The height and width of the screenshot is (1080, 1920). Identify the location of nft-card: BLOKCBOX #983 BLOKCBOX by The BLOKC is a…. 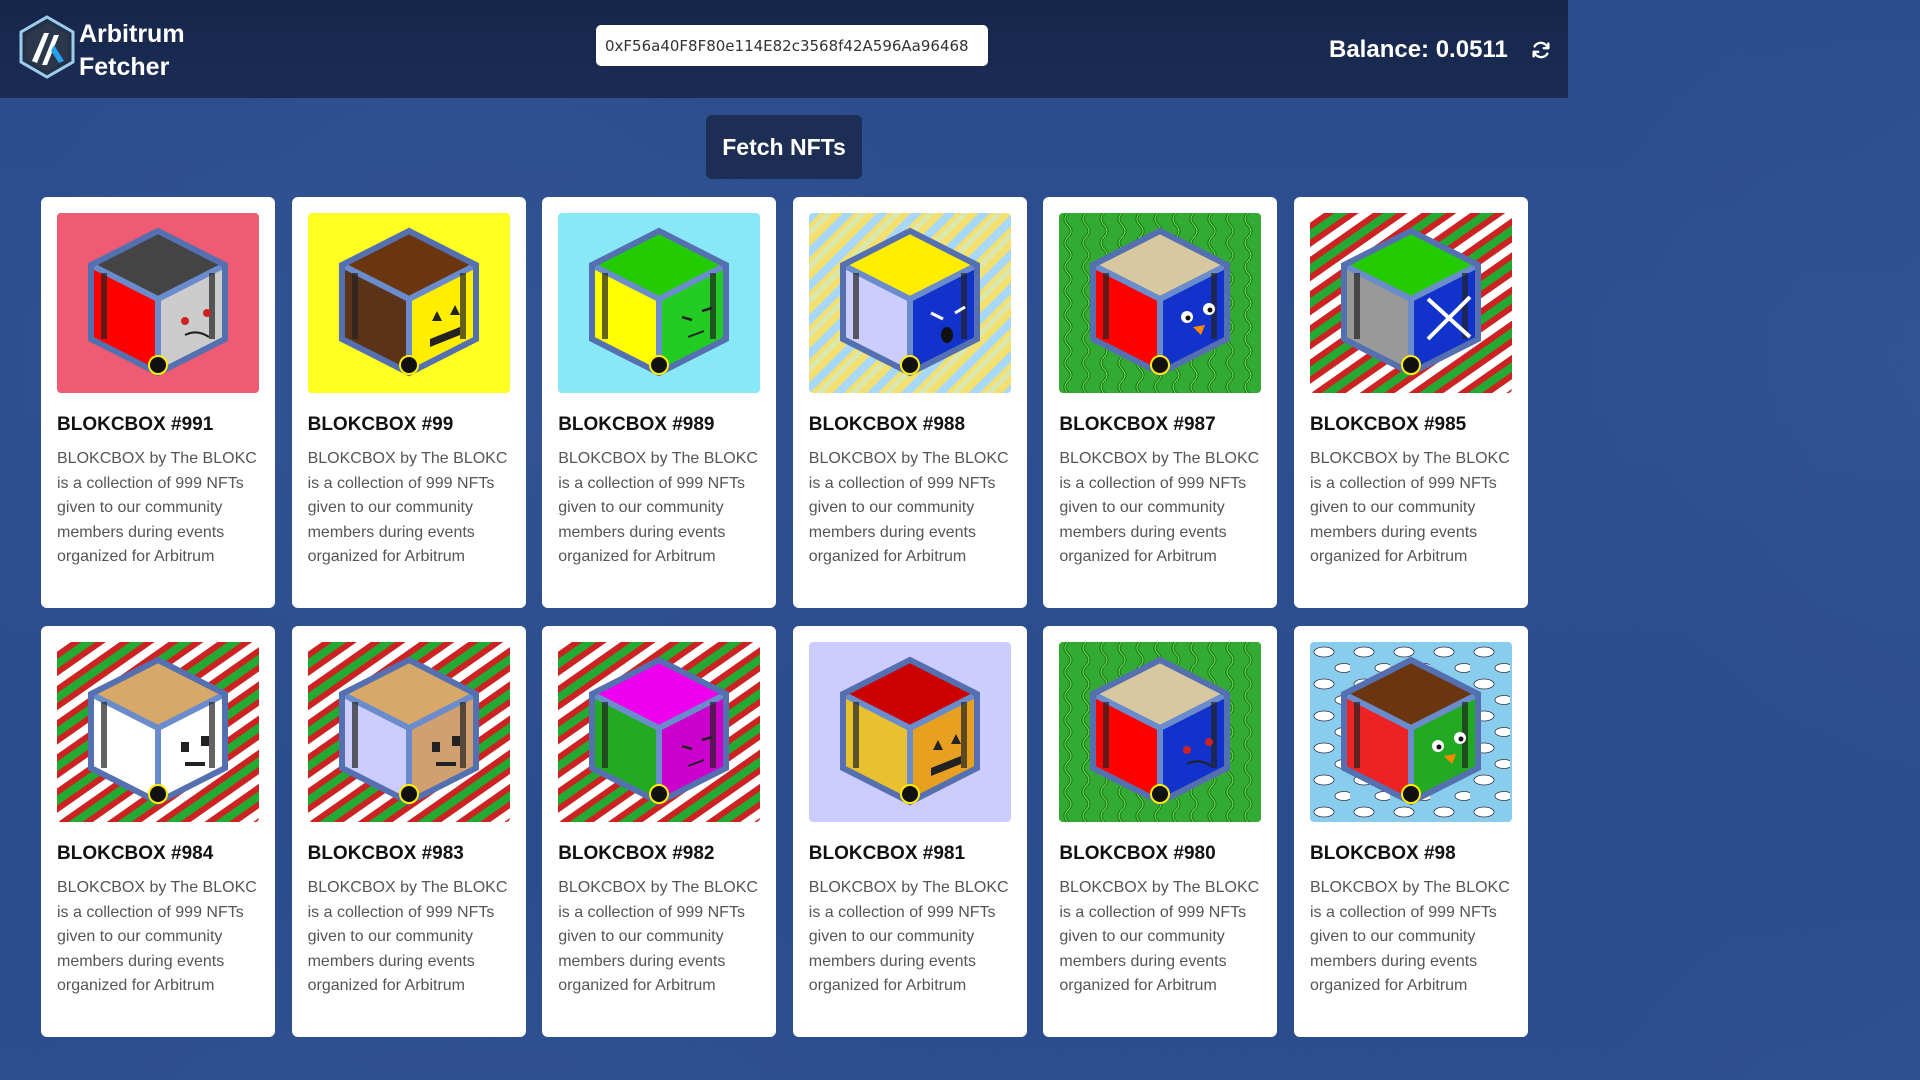
(408, 831).